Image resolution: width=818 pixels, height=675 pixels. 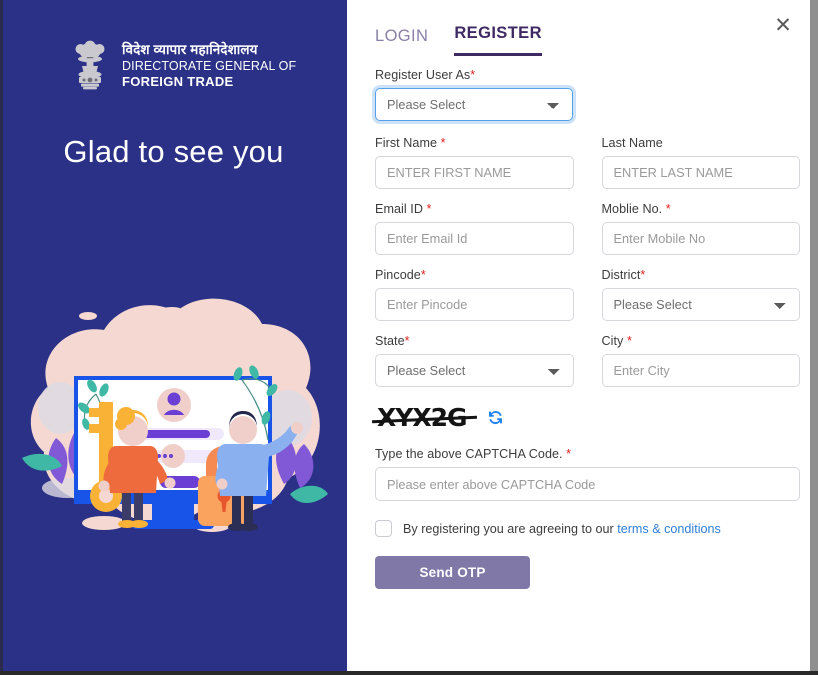 I want to click on window-left-edge, so click(x=1, y=337).